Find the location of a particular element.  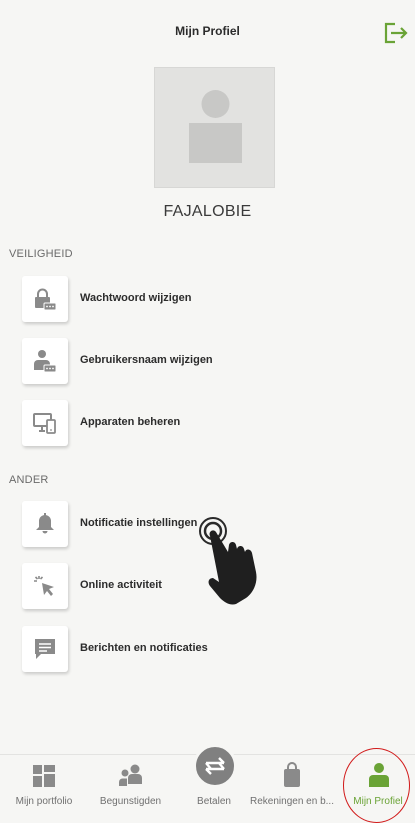

pay-button-circle is located at coordinates (215, 766).